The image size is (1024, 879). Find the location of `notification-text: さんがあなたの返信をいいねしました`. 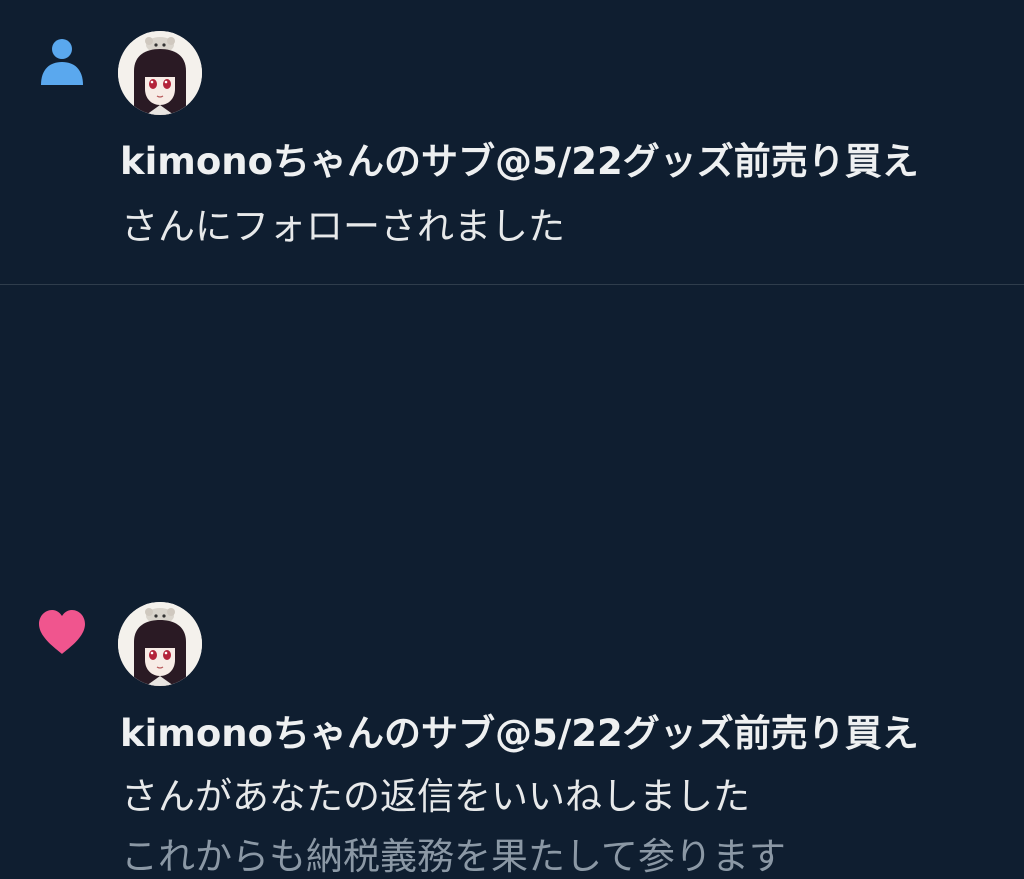

notification-text: さんがあなたの返信をいいねしました is located at coordinates (435, 796).